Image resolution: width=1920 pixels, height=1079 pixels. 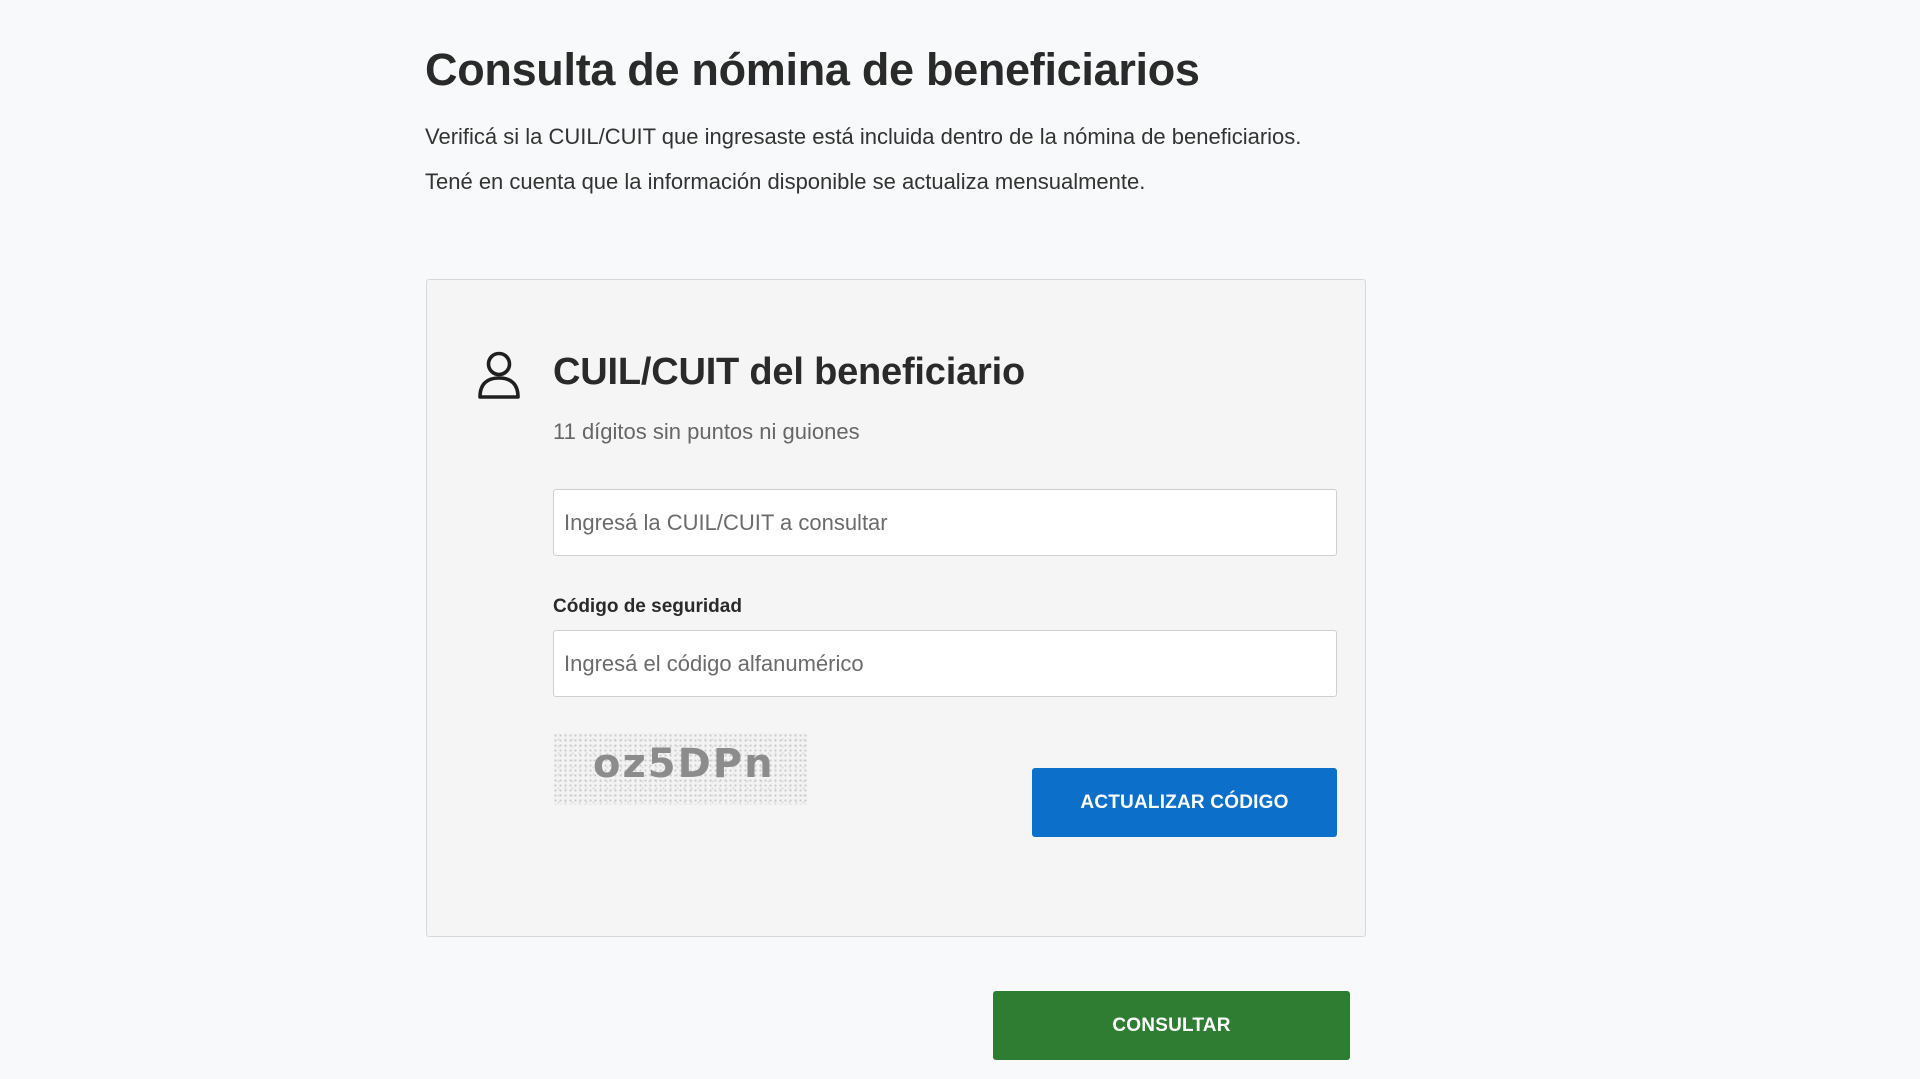 What do you see at coordinates (1184, 802) in the screenshot?
I see `refresh-code-button: ACTUALIZAR CÓDIGO` at bounding box center [1184, 802].